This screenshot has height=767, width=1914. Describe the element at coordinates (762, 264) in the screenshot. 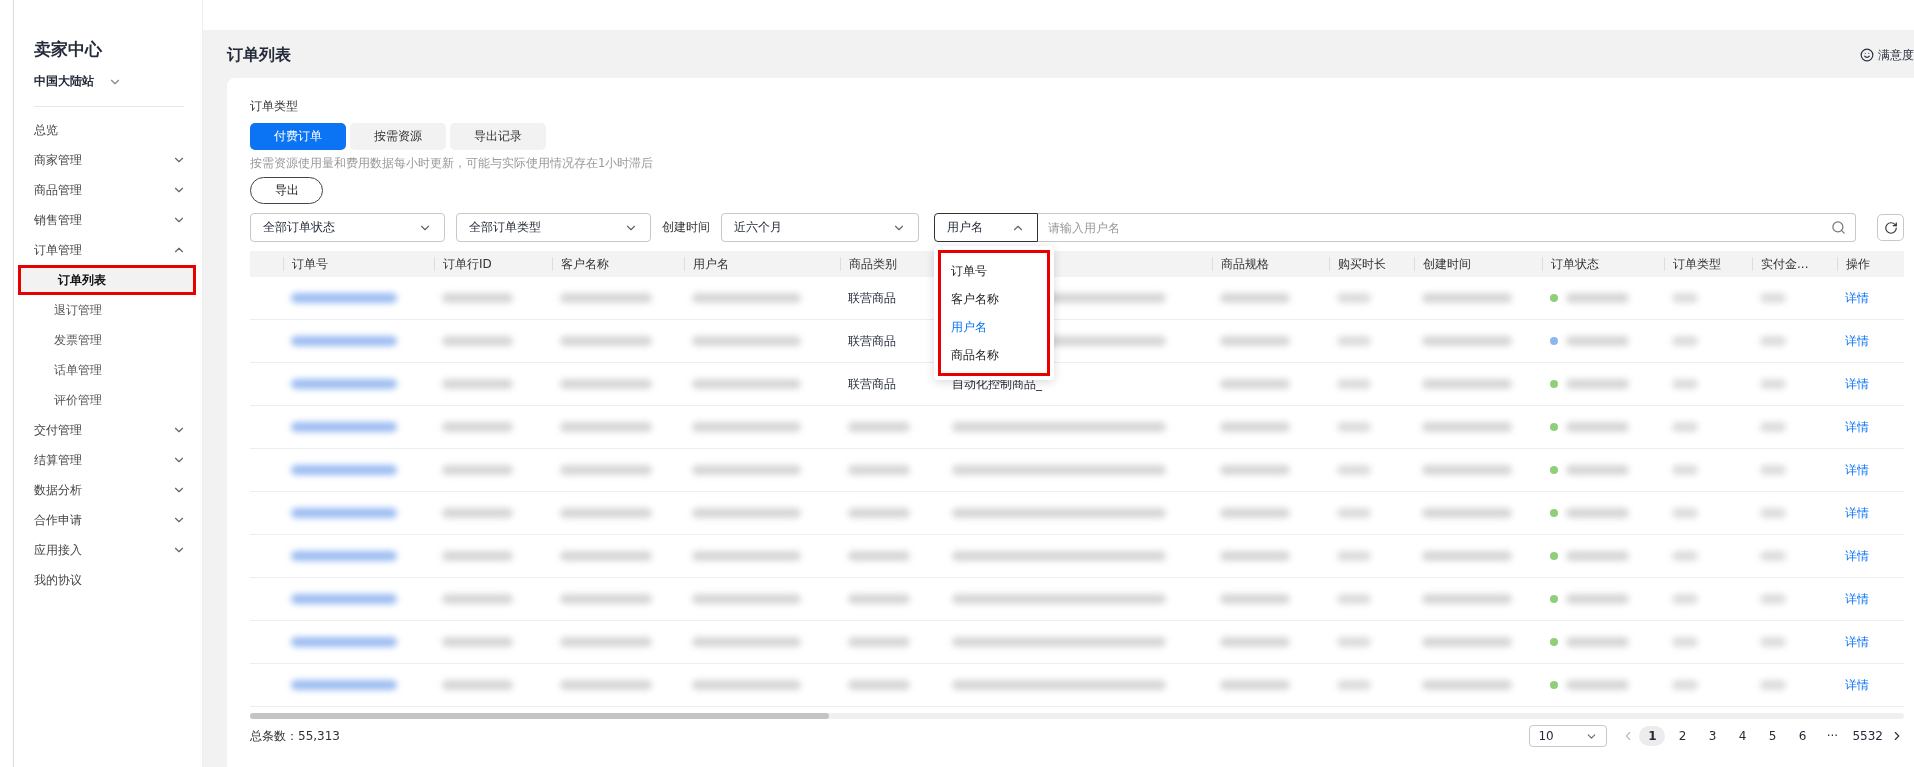

I see `column-header: 用户名` at that location.